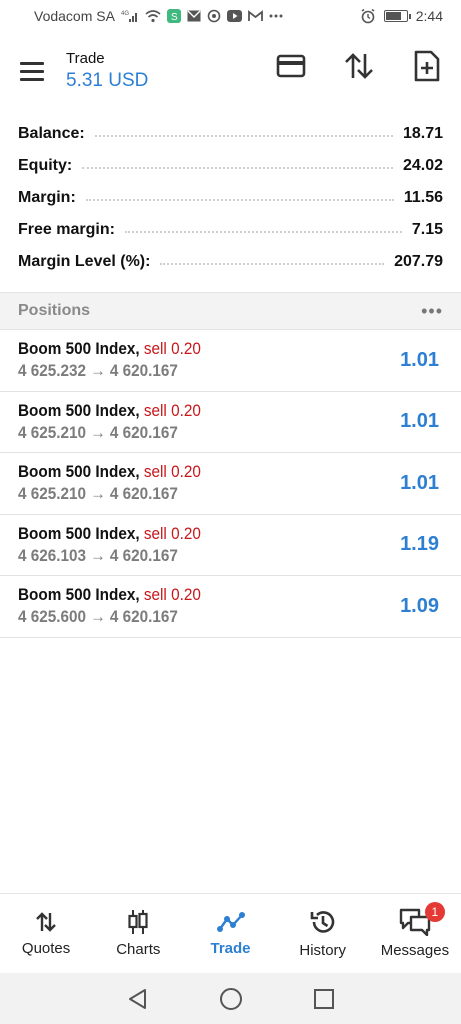  What do you see at coordinates (397, 16) in the screenshot?
I see `battery-icon` at bounding box center [397, 16].